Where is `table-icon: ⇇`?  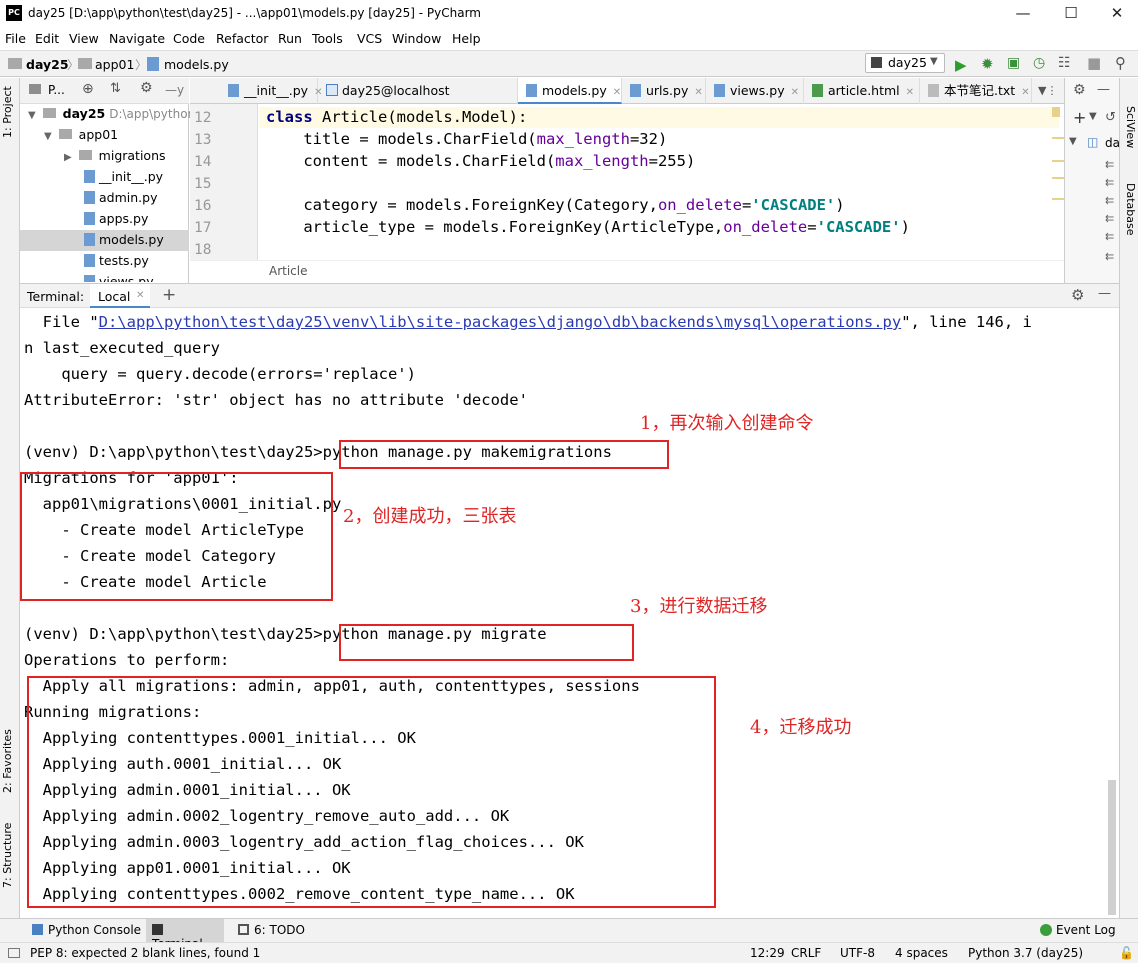 table-icon: ⇇ is located at coordinates (1110, 164).